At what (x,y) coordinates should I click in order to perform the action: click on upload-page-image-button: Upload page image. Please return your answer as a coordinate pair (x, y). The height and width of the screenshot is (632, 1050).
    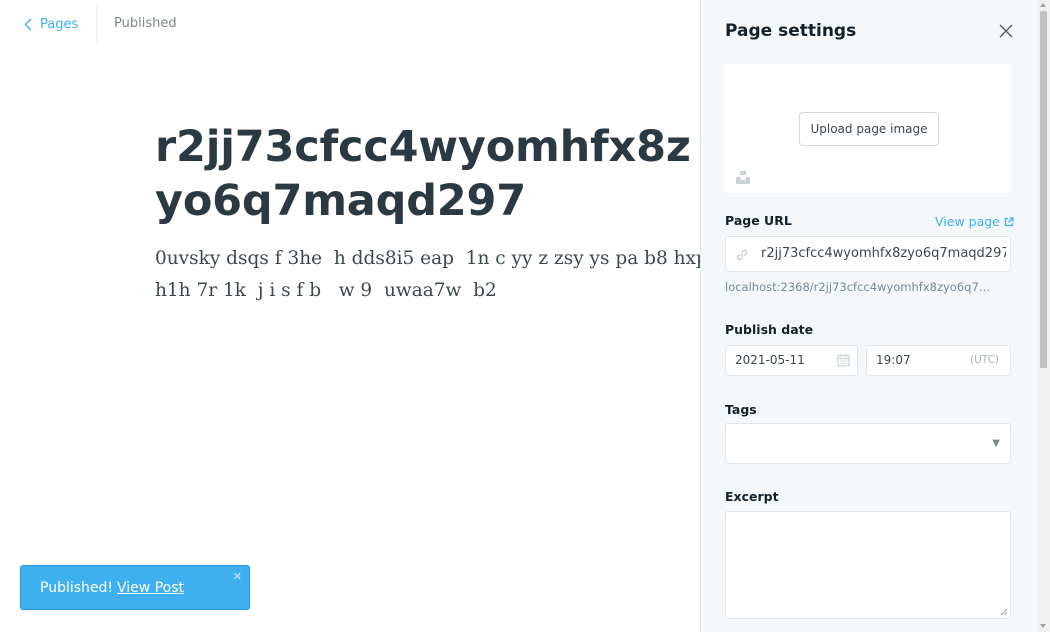
    Looking at the image, I should click on (869, 129).